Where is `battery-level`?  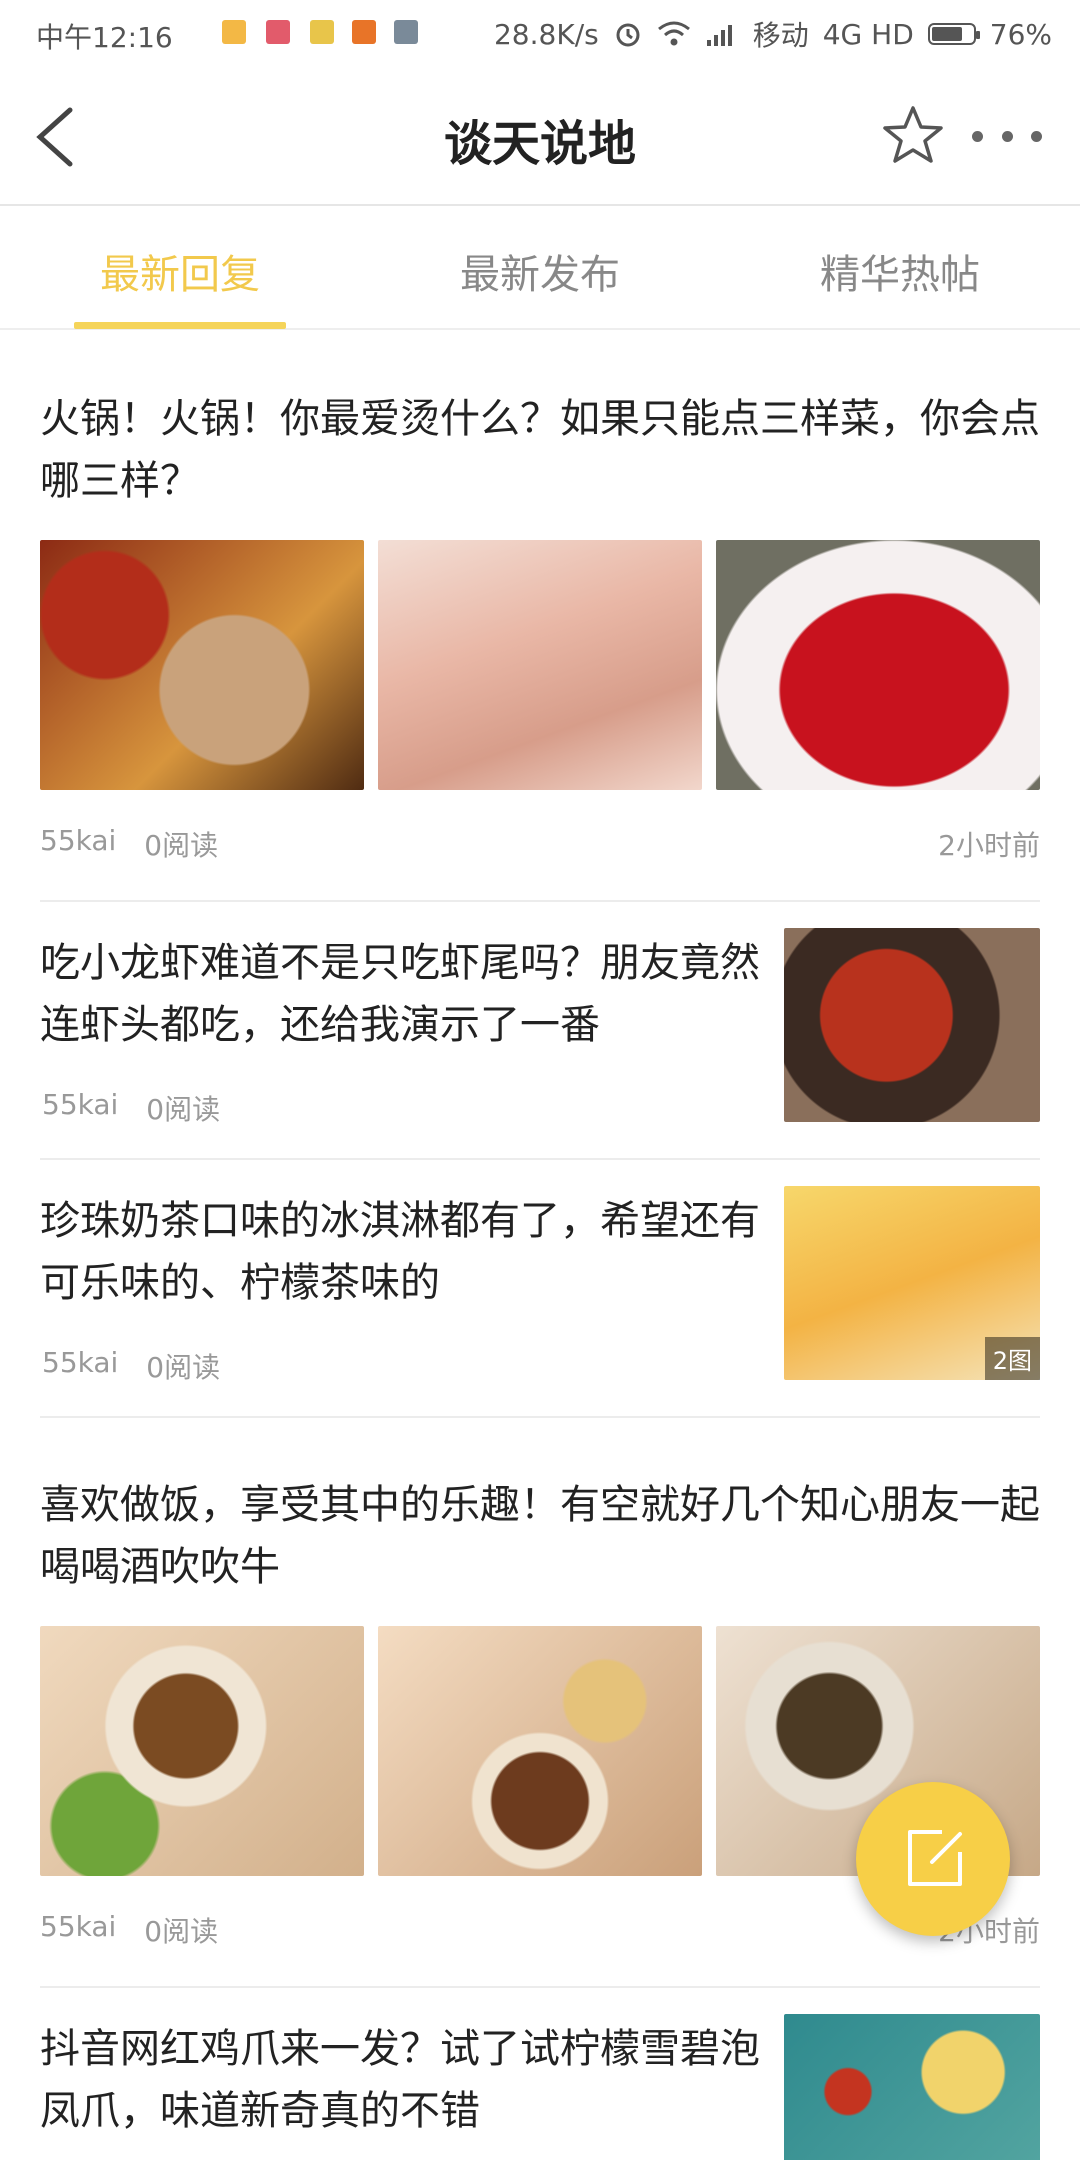
battery-level is located at coordinates (946, 34).